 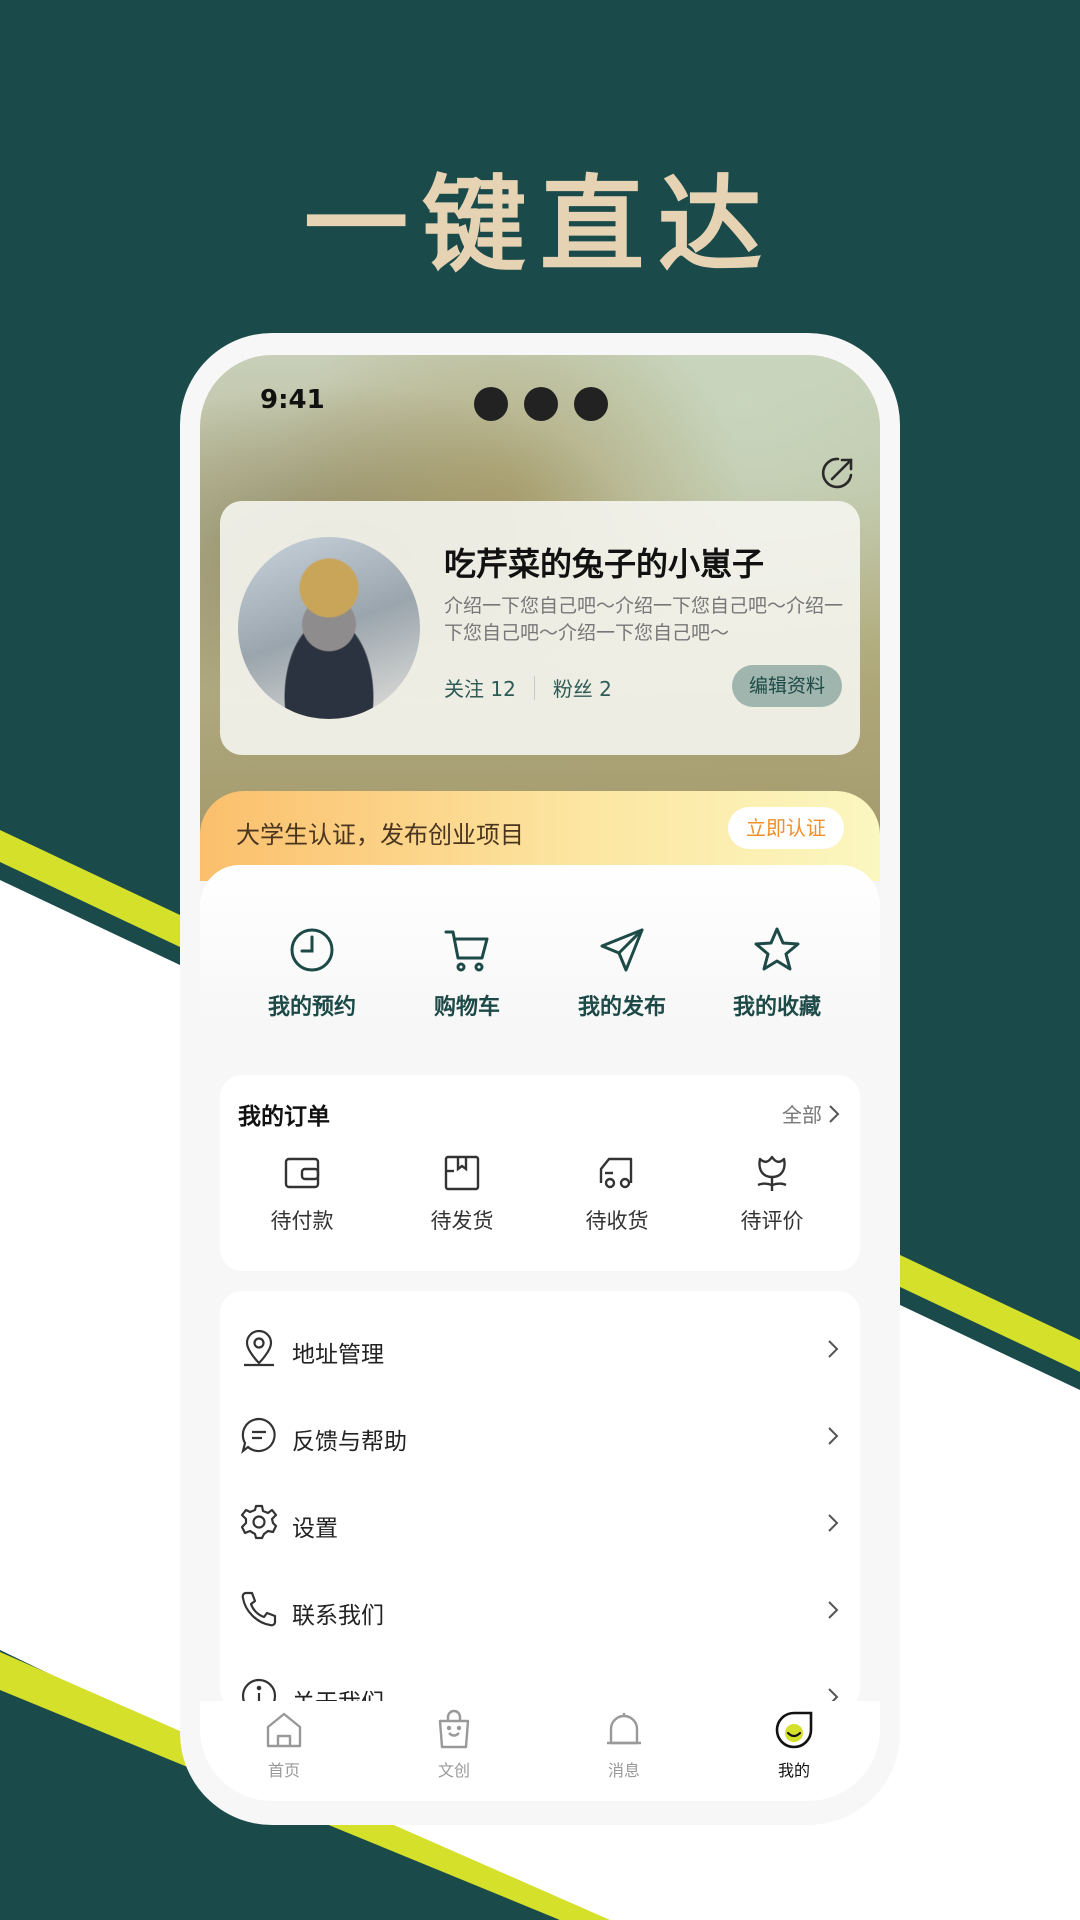 I want to click on quick-action-label: 我的发布, so click(x=621, y=1007).